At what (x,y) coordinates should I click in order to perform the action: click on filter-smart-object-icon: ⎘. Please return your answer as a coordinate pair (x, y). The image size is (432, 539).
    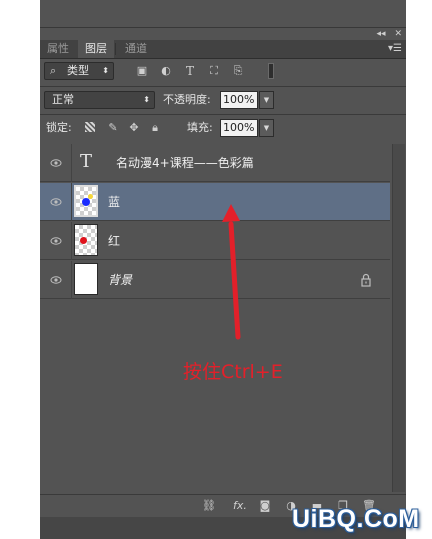
    Looking at the image, I should click on (238, 71).